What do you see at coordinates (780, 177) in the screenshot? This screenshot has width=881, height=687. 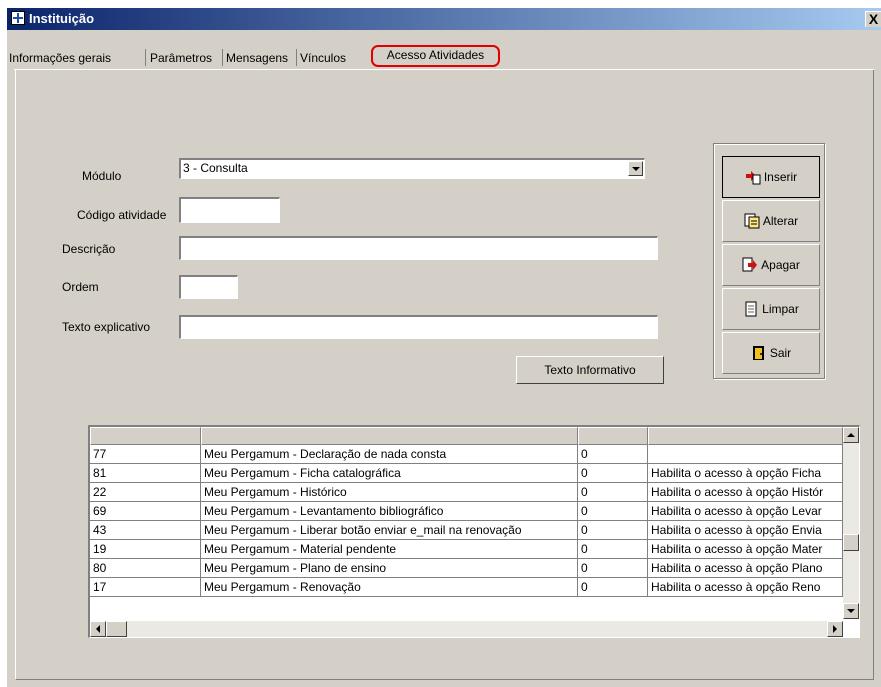 I see `inserir-label: Inserir` at bounding box center [780, 177].